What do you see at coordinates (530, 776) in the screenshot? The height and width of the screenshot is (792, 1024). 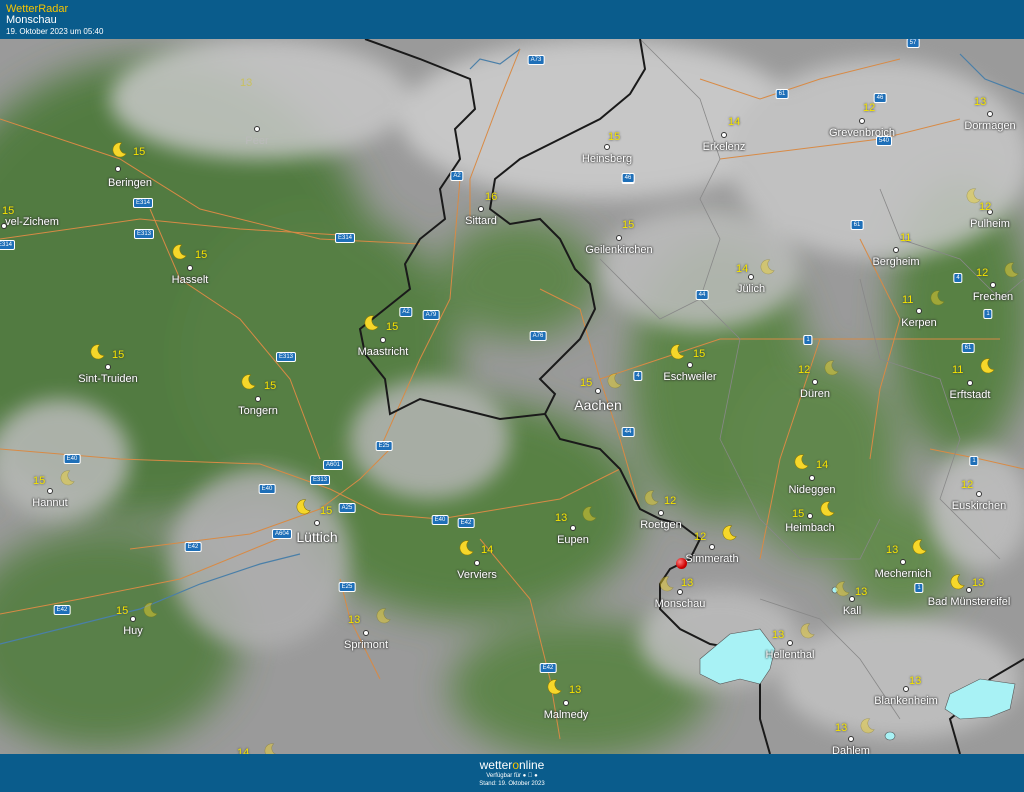 I see `app-store-icons: ●  ●` at bounding box center [530, 776].